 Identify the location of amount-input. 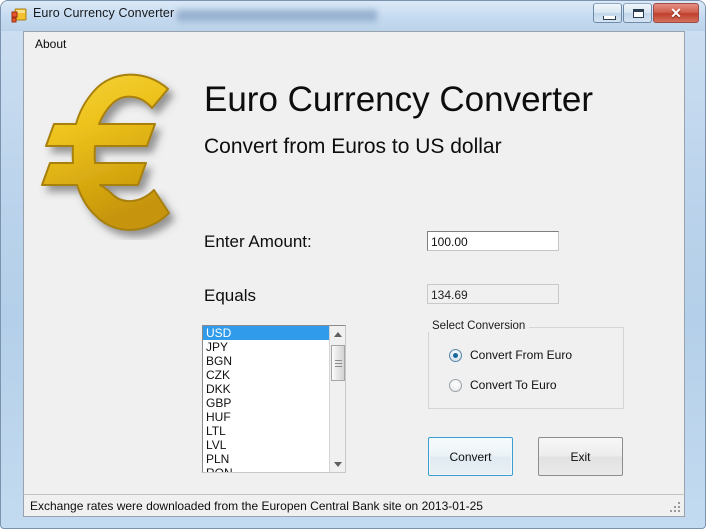
(493, 241).